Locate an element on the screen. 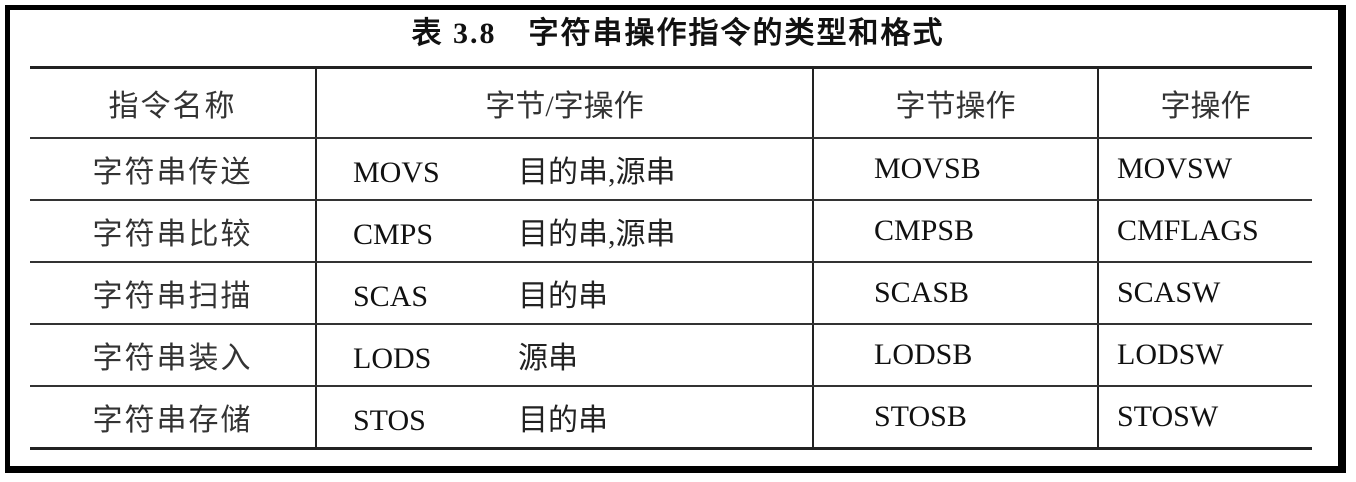 Image resolution: width=1356 pixels, height=482 pixels. header-cell: 指令名称 is located at coordinates (173, 102).